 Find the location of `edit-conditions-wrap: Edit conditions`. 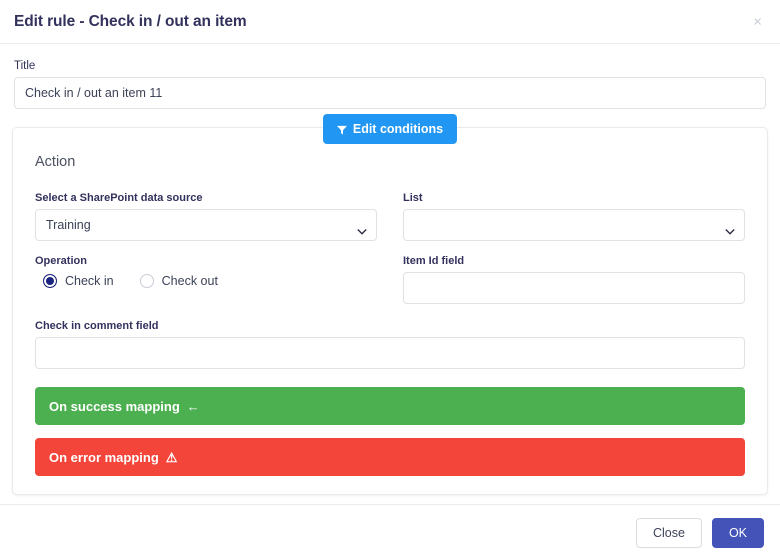

edit-conditions-wrap: Edit conditions is located at coordinates (390, 129).